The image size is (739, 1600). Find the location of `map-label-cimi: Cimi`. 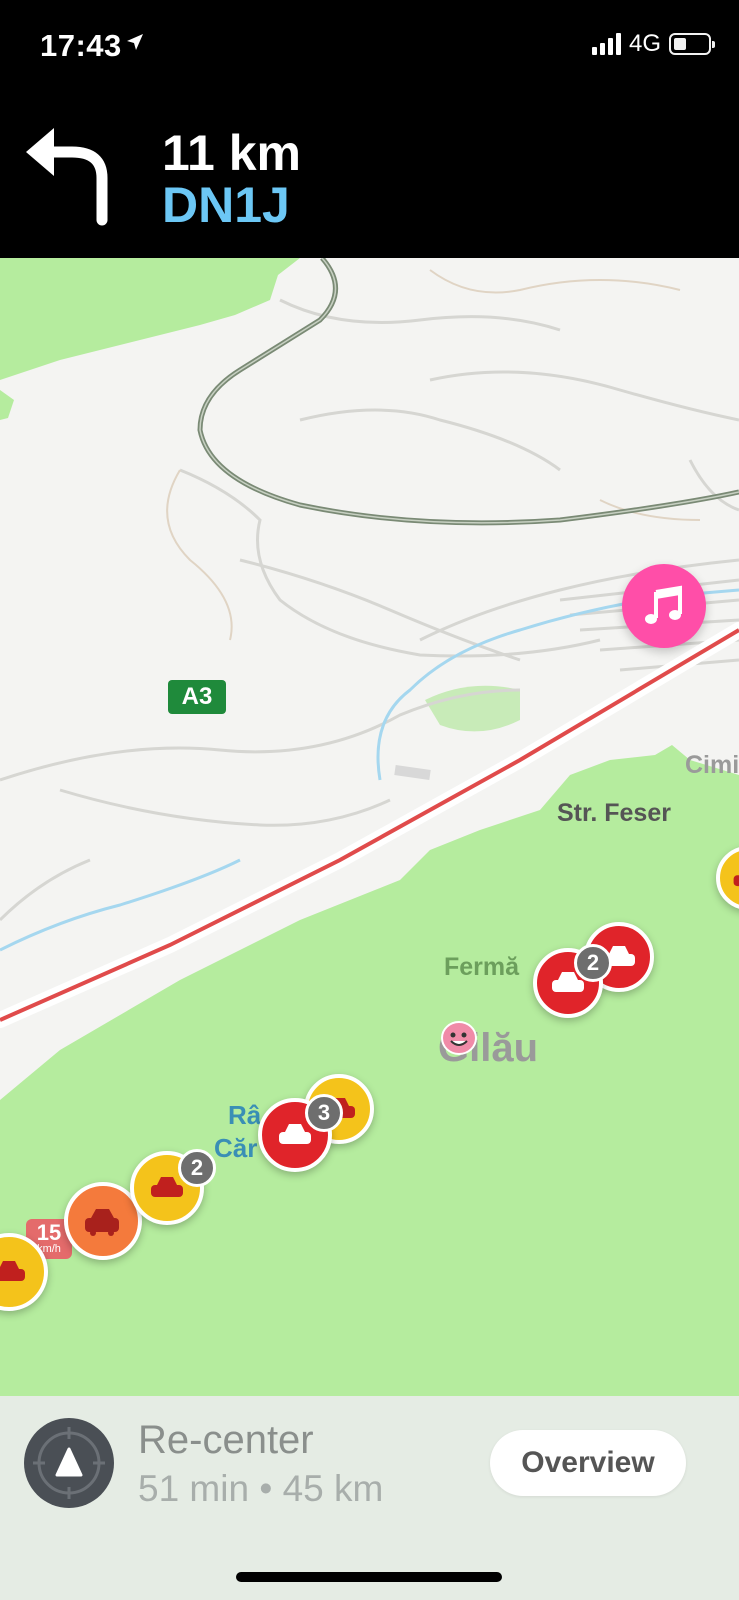

map-label-cimi: Cimi is located at coordinates (712, 765).